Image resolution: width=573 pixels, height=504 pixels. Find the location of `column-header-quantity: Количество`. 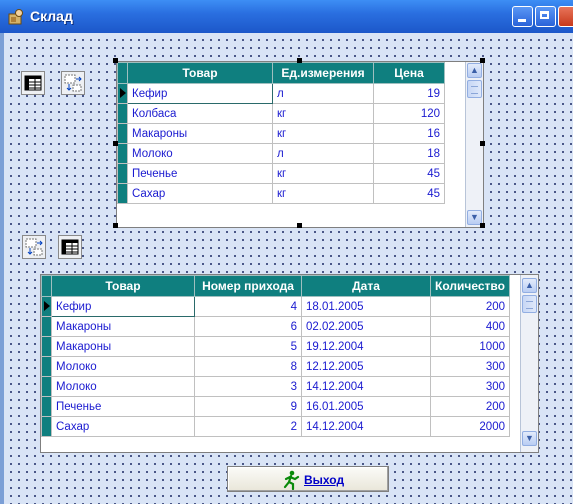

column-header-quantity: Количество is located at coordinates (470, 286).